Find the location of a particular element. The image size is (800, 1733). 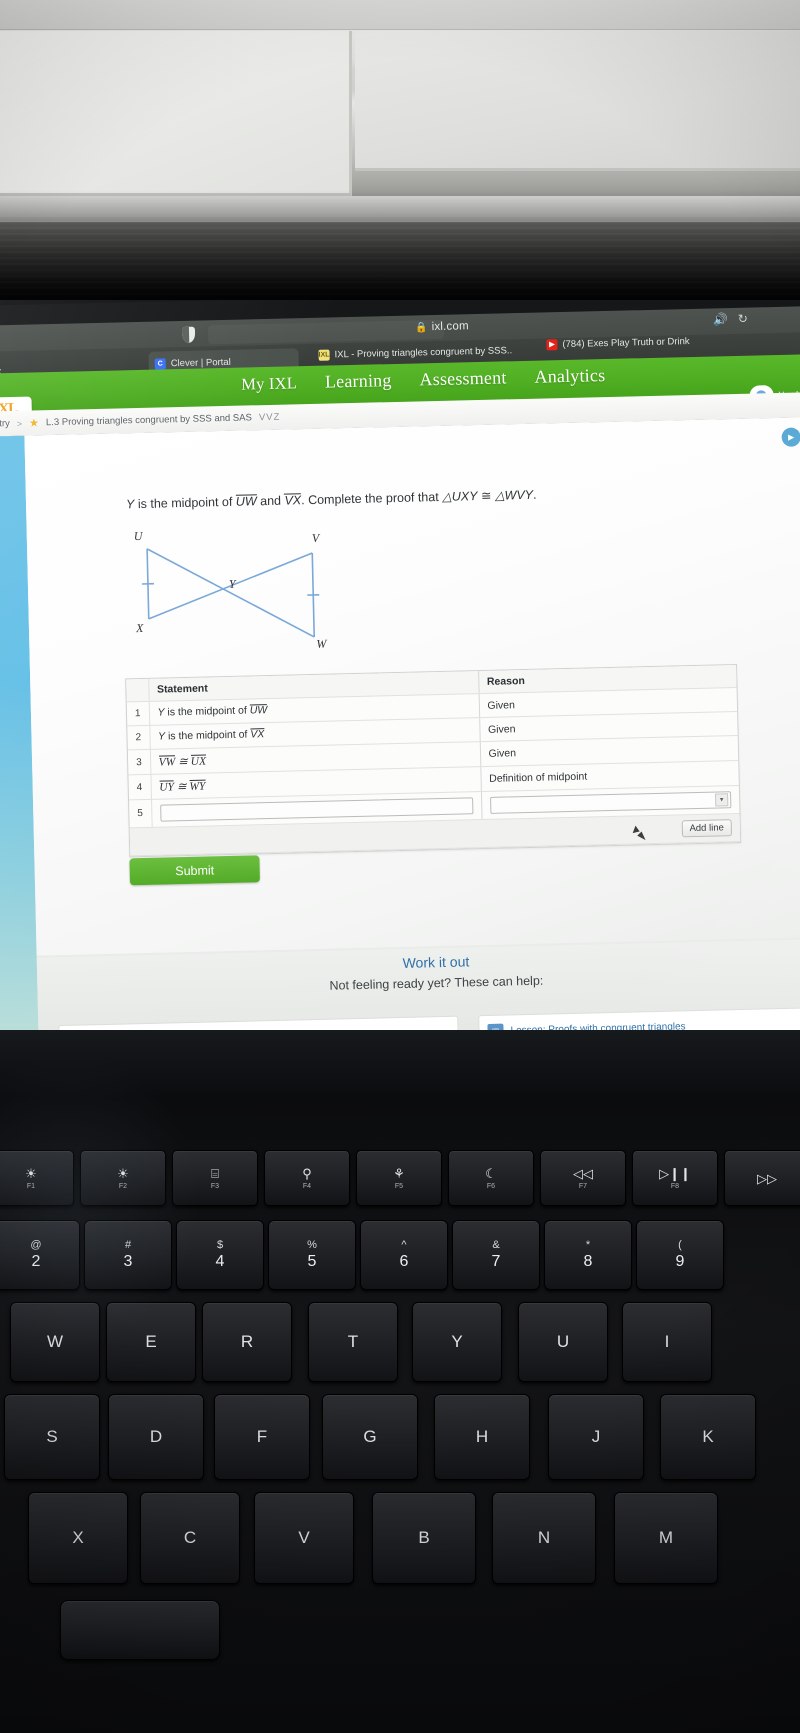

prompt-period: . is located at coordinates (534, 494).